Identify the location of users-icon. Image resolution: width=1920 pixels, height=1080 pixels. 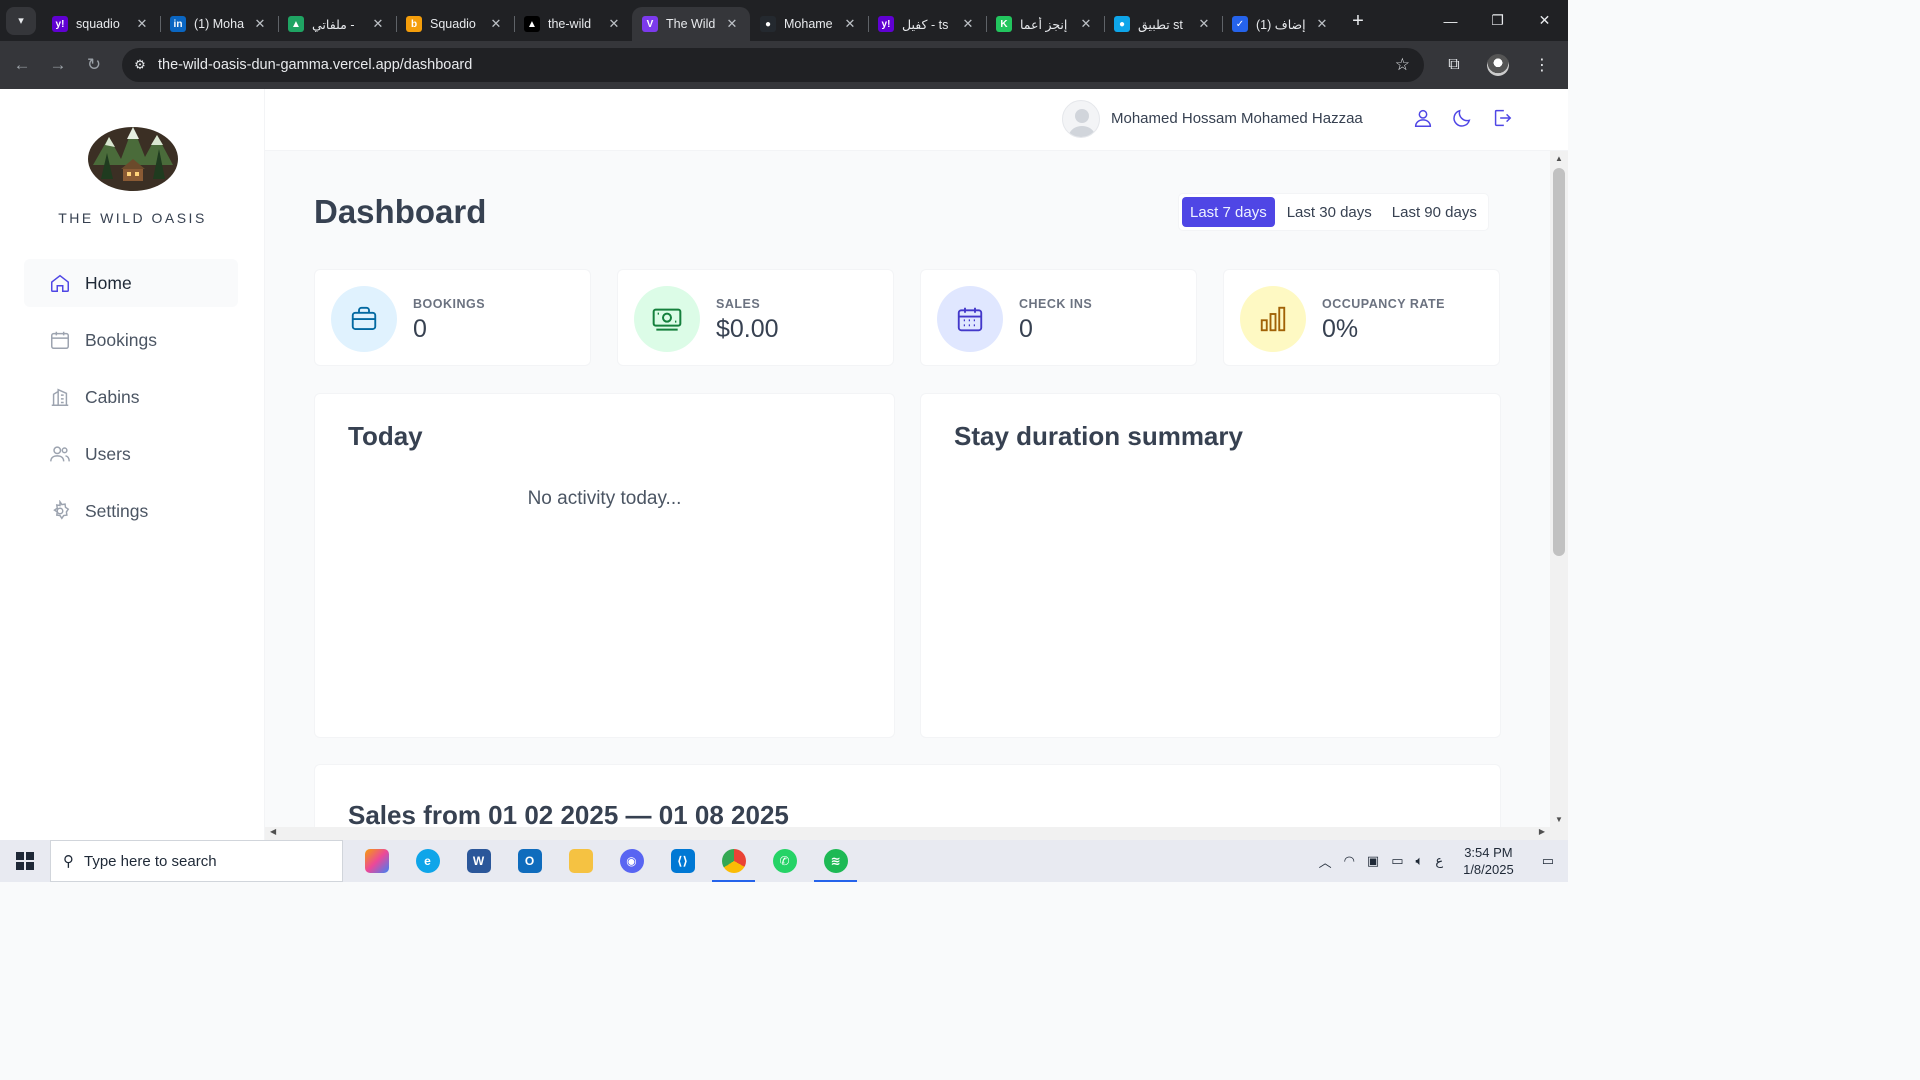
(60, 454).